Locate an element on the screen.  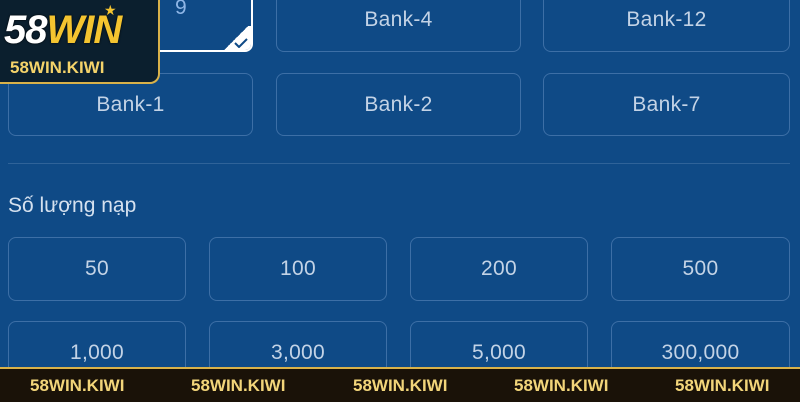
amount-option-500: 500 is located at coordinates (700, 269).